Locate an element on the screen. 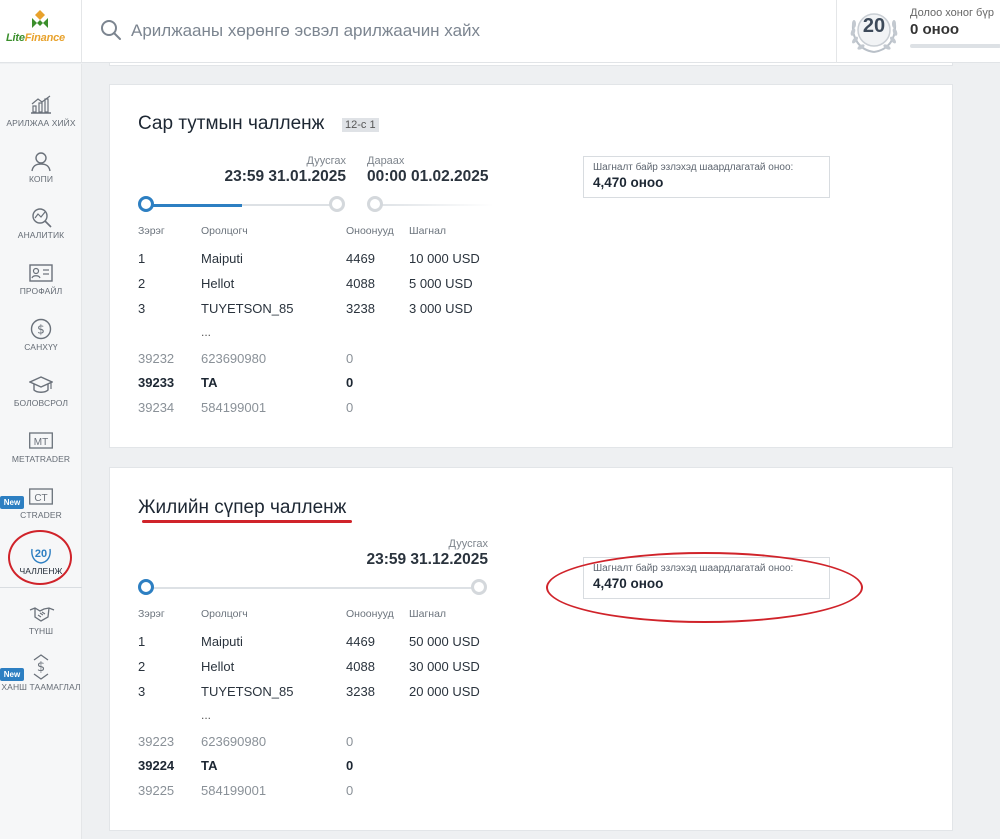  participant-cell: 584199001 is located at coordinates (234, 790).